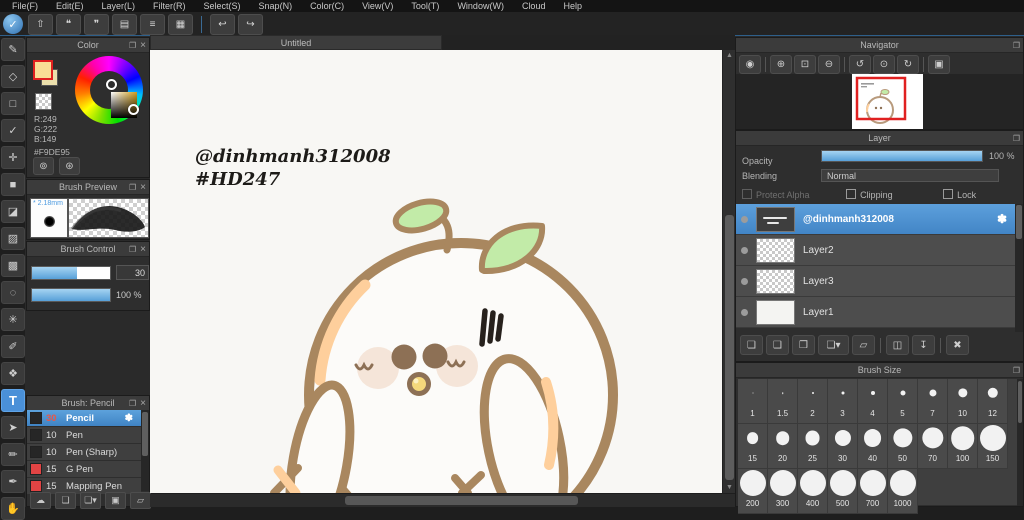 This screenshot has height=520, width=1024. I want to click on brush-size-30: 30, so click(843, 446).